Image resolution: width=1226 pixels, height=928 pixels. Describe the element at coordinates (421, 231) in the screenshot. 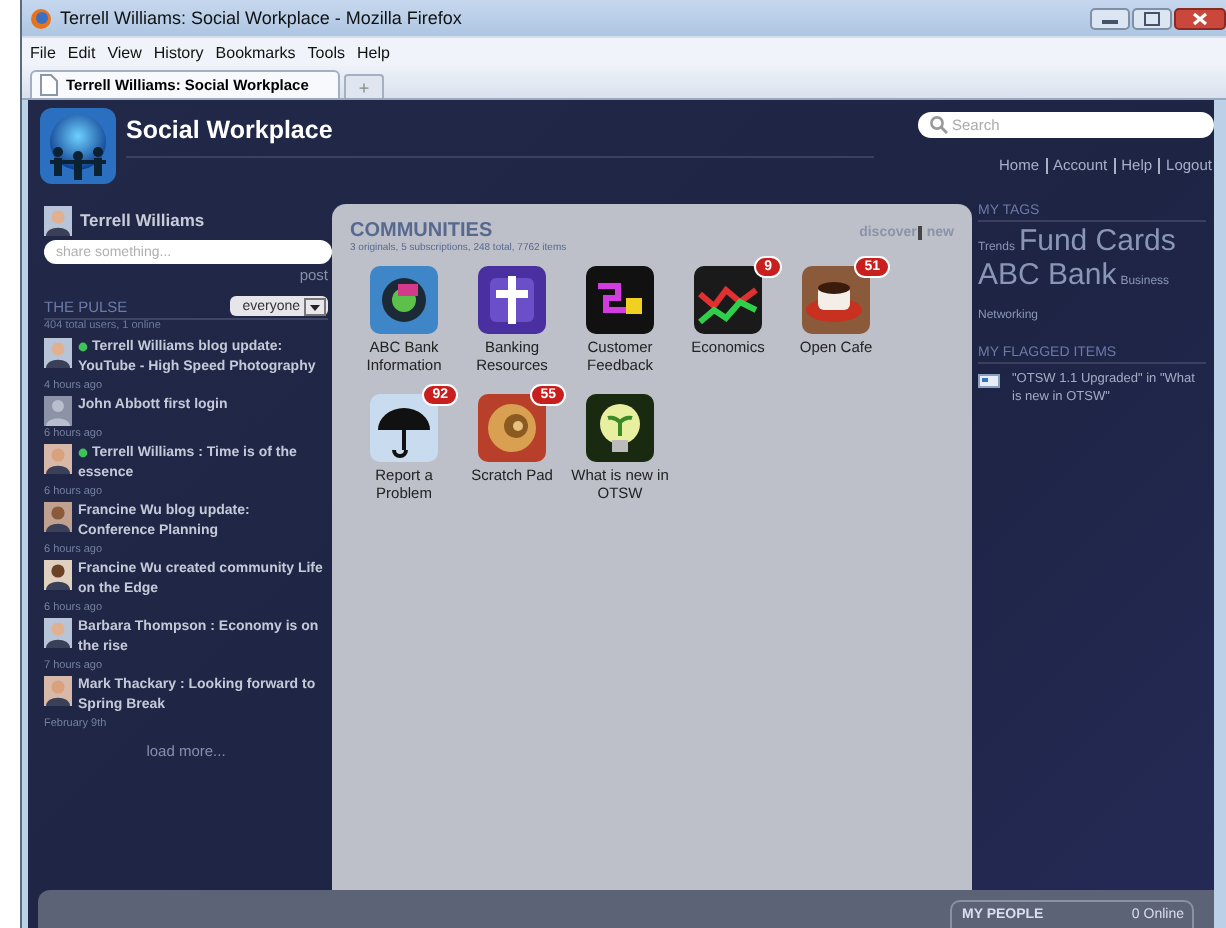

I see `panel-title: COMMUNITIES` at that location.